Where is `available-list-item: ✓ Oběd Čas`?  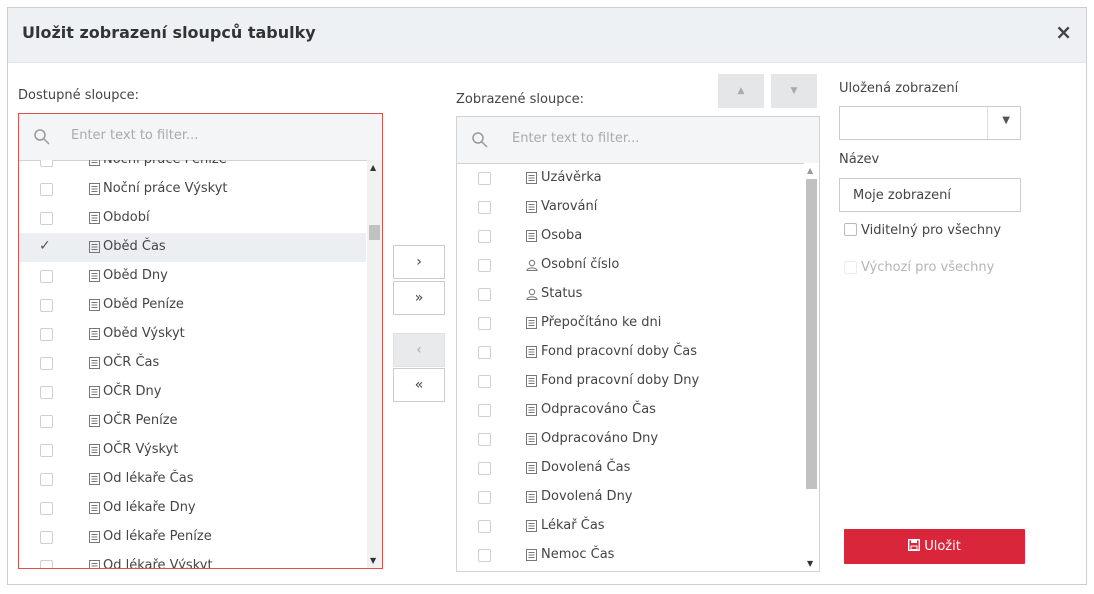 available-list-item: ✓ Oběd Čas is located at coordinates (192, 247).